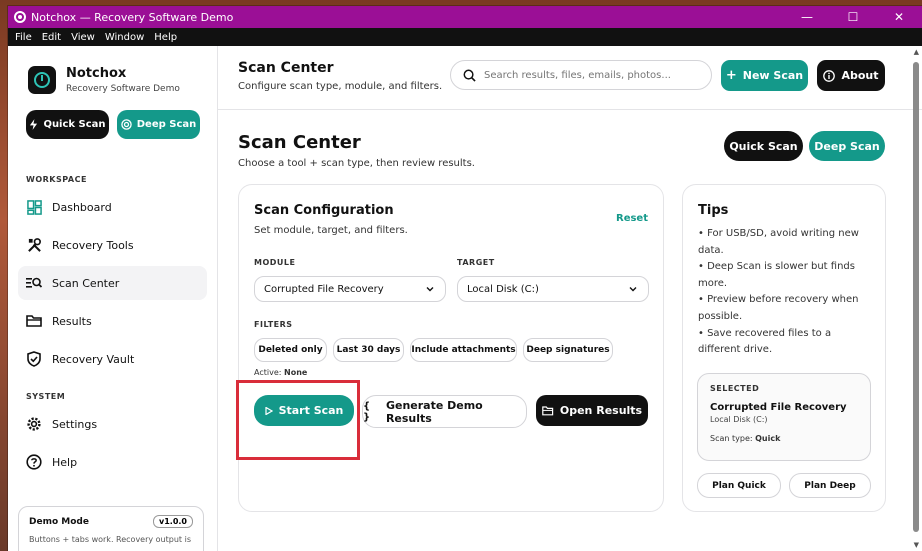 The image size is (922, 551). What do you see at coordinates (568, 350) in the screenshot?
I see `filter-chip-deep-signatures: Deep signatures` at bounding box center [568, 350].